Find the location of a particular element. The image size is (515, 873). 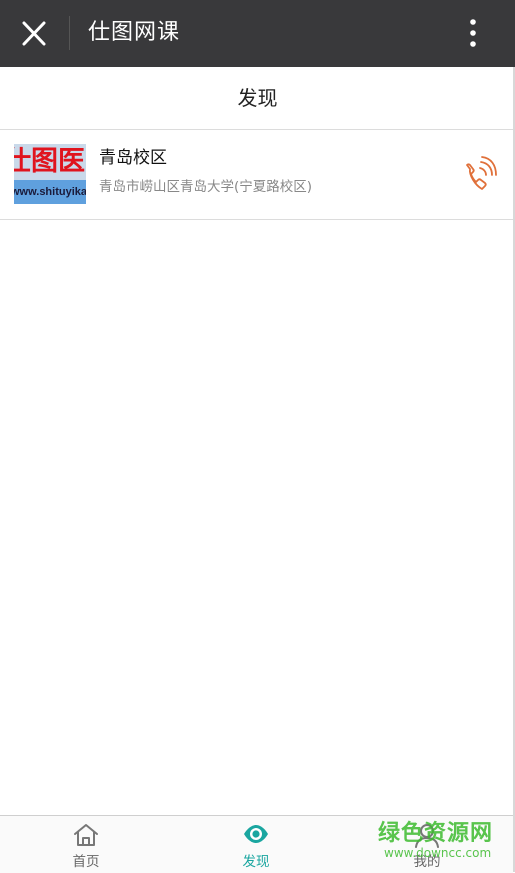

more-menu-button is located at coordinates (473, 33).